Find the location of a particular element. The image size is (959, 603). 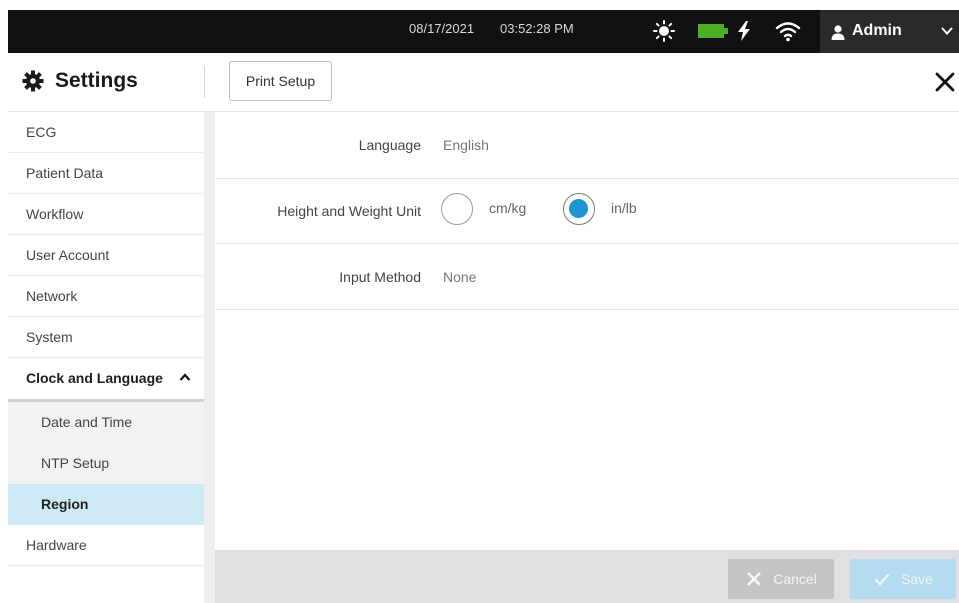

battery-icon is located at coordinates (713, 31).